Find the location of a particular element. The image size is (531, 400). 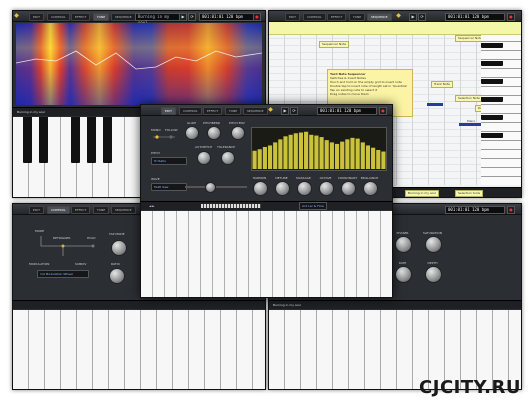

selection-note: Selection Note is located at coordinates (469, 98).